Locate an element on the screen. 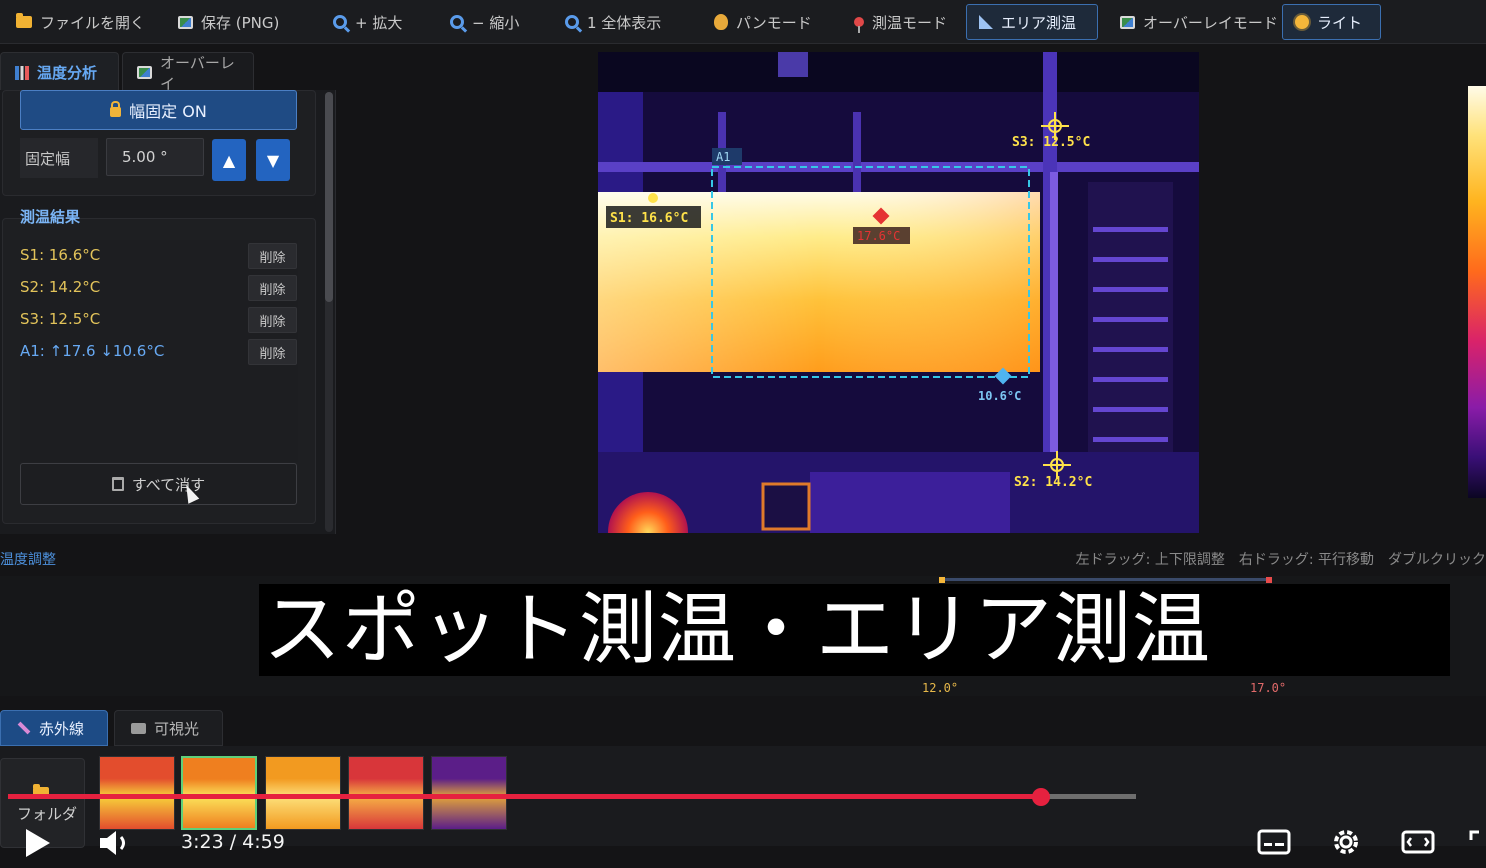 The height and width of the screenshot is (868, 1486). spot-s3-label: S3: 12.5°C is located at coordinates (1051, 142).